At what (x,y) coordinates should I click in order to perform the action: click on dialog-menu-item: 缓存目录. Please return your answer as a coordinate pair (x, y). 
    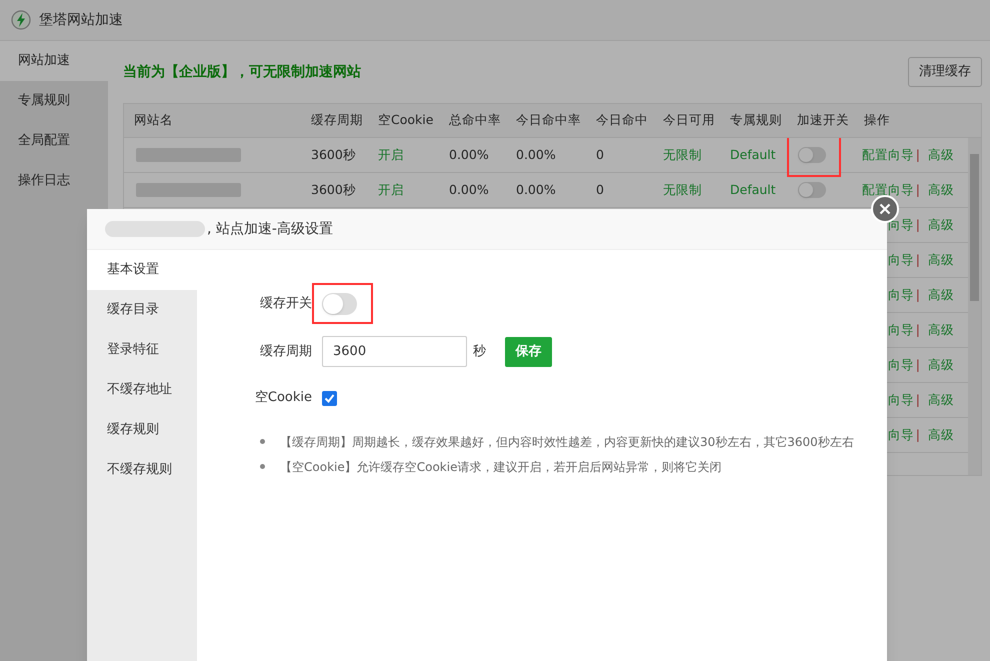
    Looking at the image, I should click on (142, 310).